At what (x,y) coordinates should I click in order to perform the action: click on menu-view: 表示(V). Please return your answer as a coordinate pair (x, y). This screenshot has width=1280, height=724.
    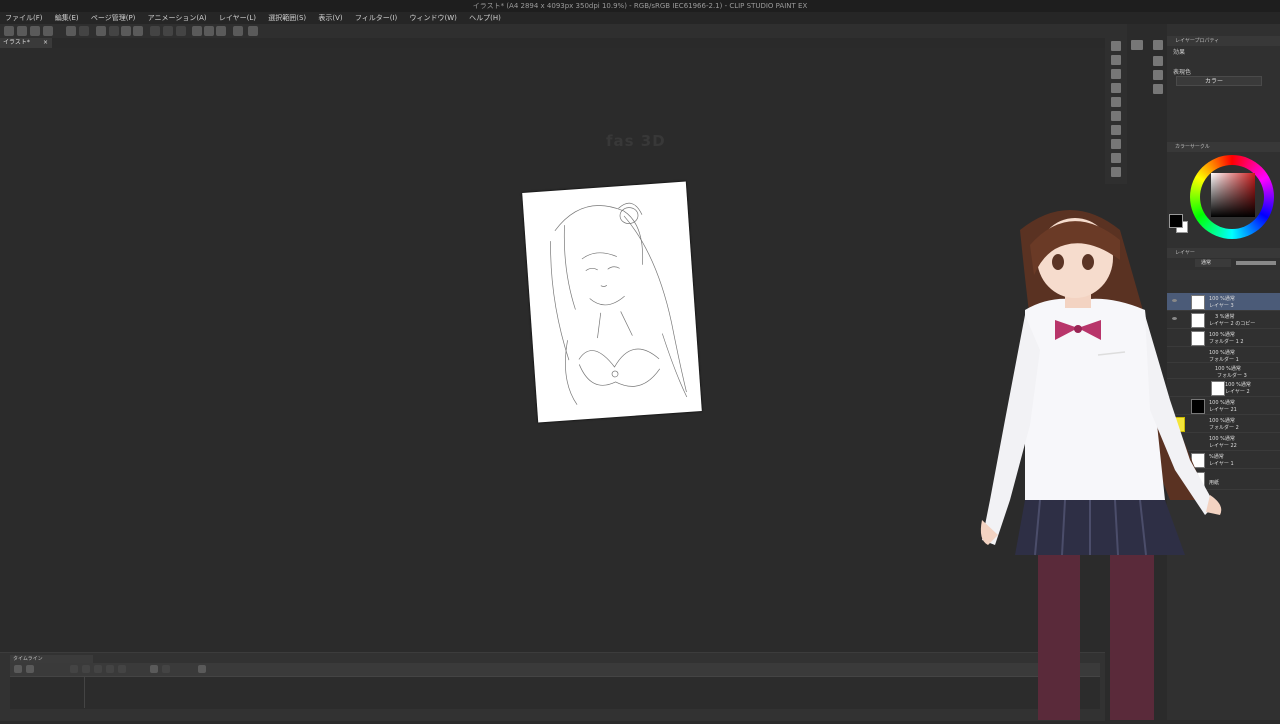
    Looking at the image, I should click on (330, 18).